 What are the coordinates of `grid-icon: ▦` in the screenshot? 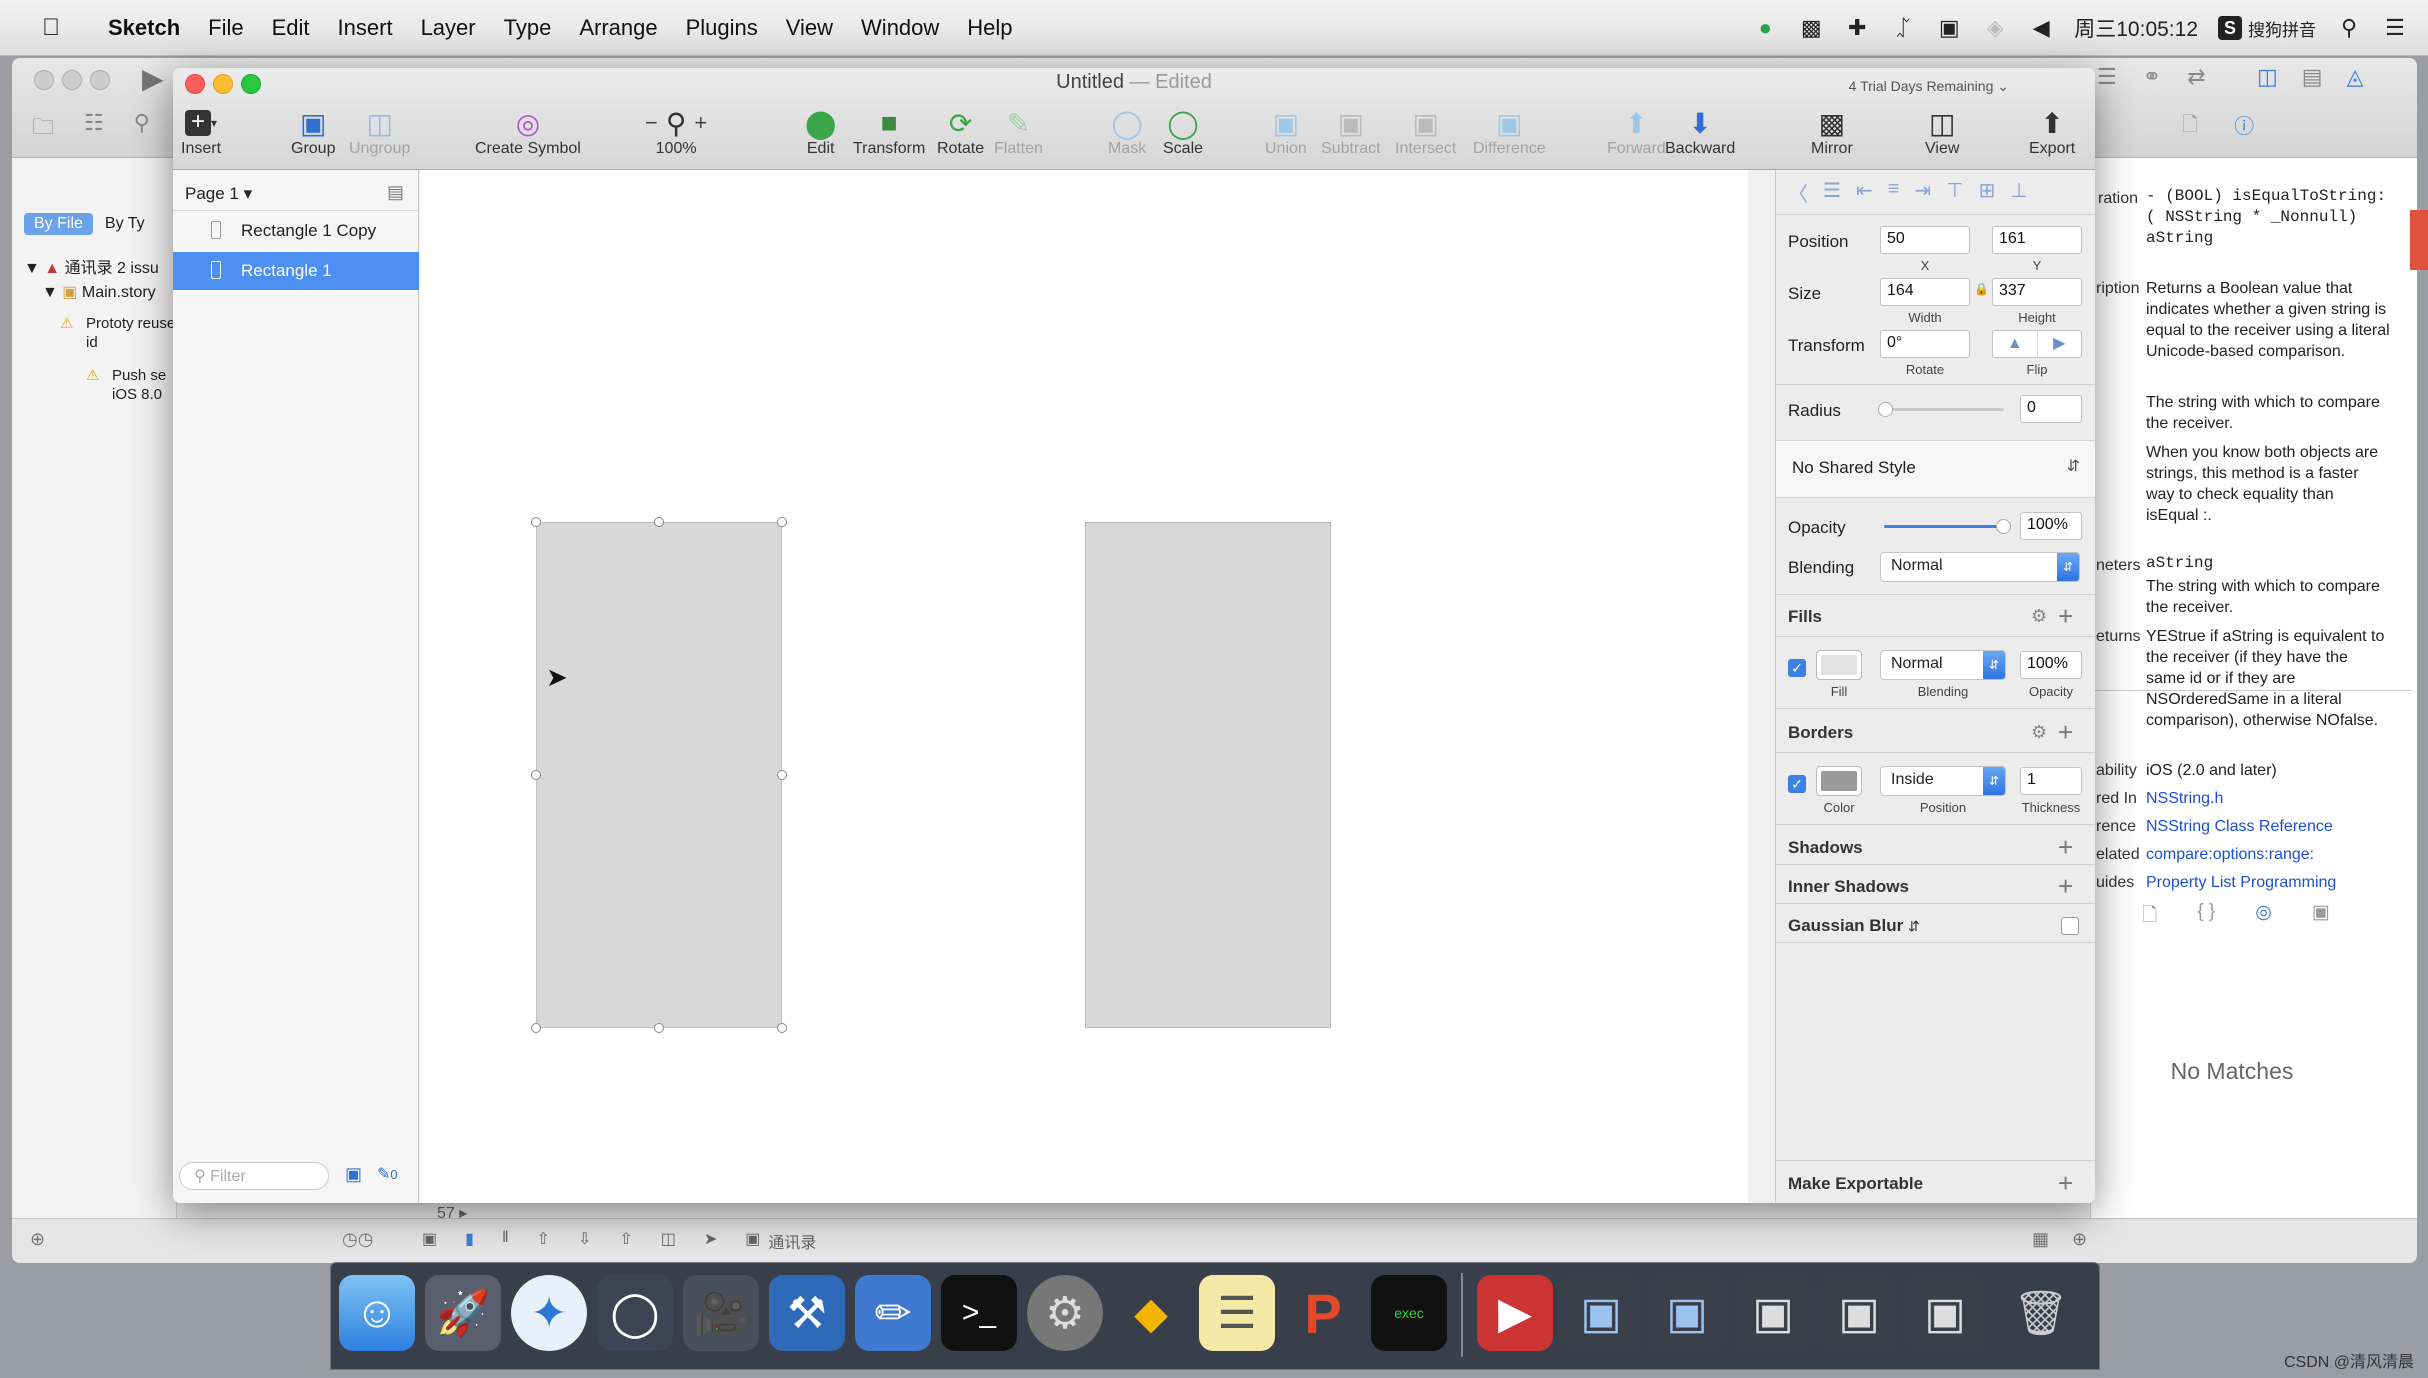 It's located at (2040, 1239).